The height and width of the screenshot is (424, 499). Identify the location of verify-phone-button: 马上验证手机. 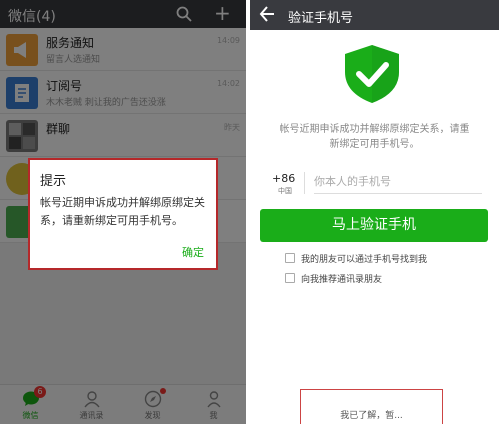
(374, 225).